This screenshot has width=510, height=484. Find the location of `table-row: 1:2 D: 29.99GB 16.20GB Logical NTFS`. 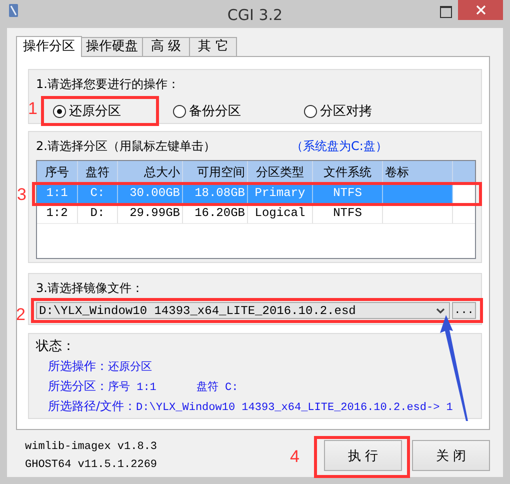

table-row: 1:2 D: 29.99GB 16.20GB Logical NTFS is located at coordinates (256, 214).